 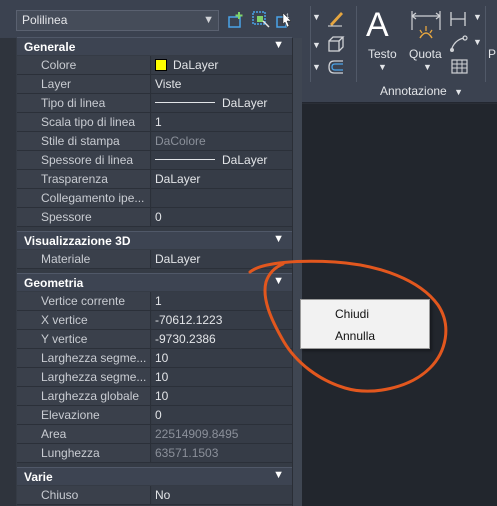 I want to click on section-varie: Varie ▼, so click(x=154, y=476).